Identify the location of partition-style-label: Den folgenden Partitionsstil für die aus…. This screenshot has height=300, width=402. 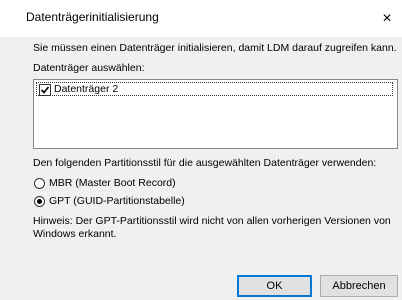
(205, 163).